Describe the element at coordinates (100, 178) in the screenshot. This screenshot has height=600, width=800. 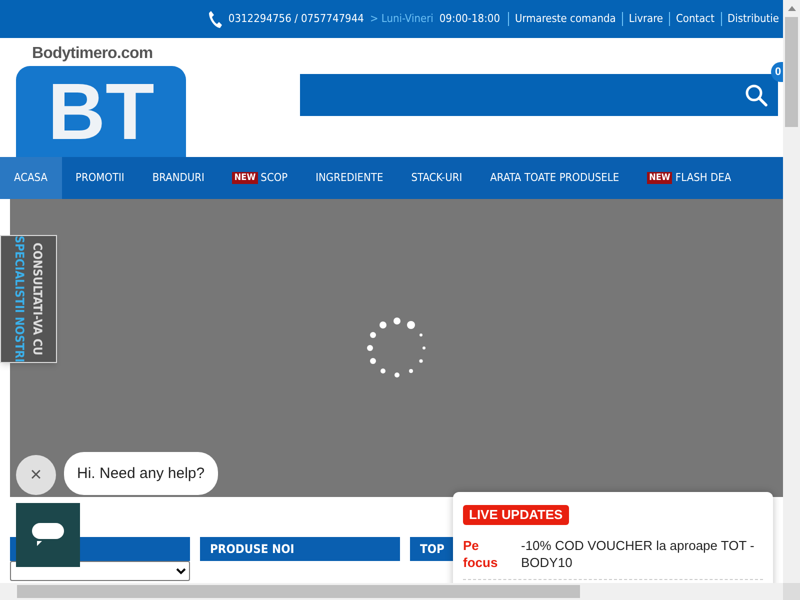
I see `nav-tab: PROMOTII` at that location.